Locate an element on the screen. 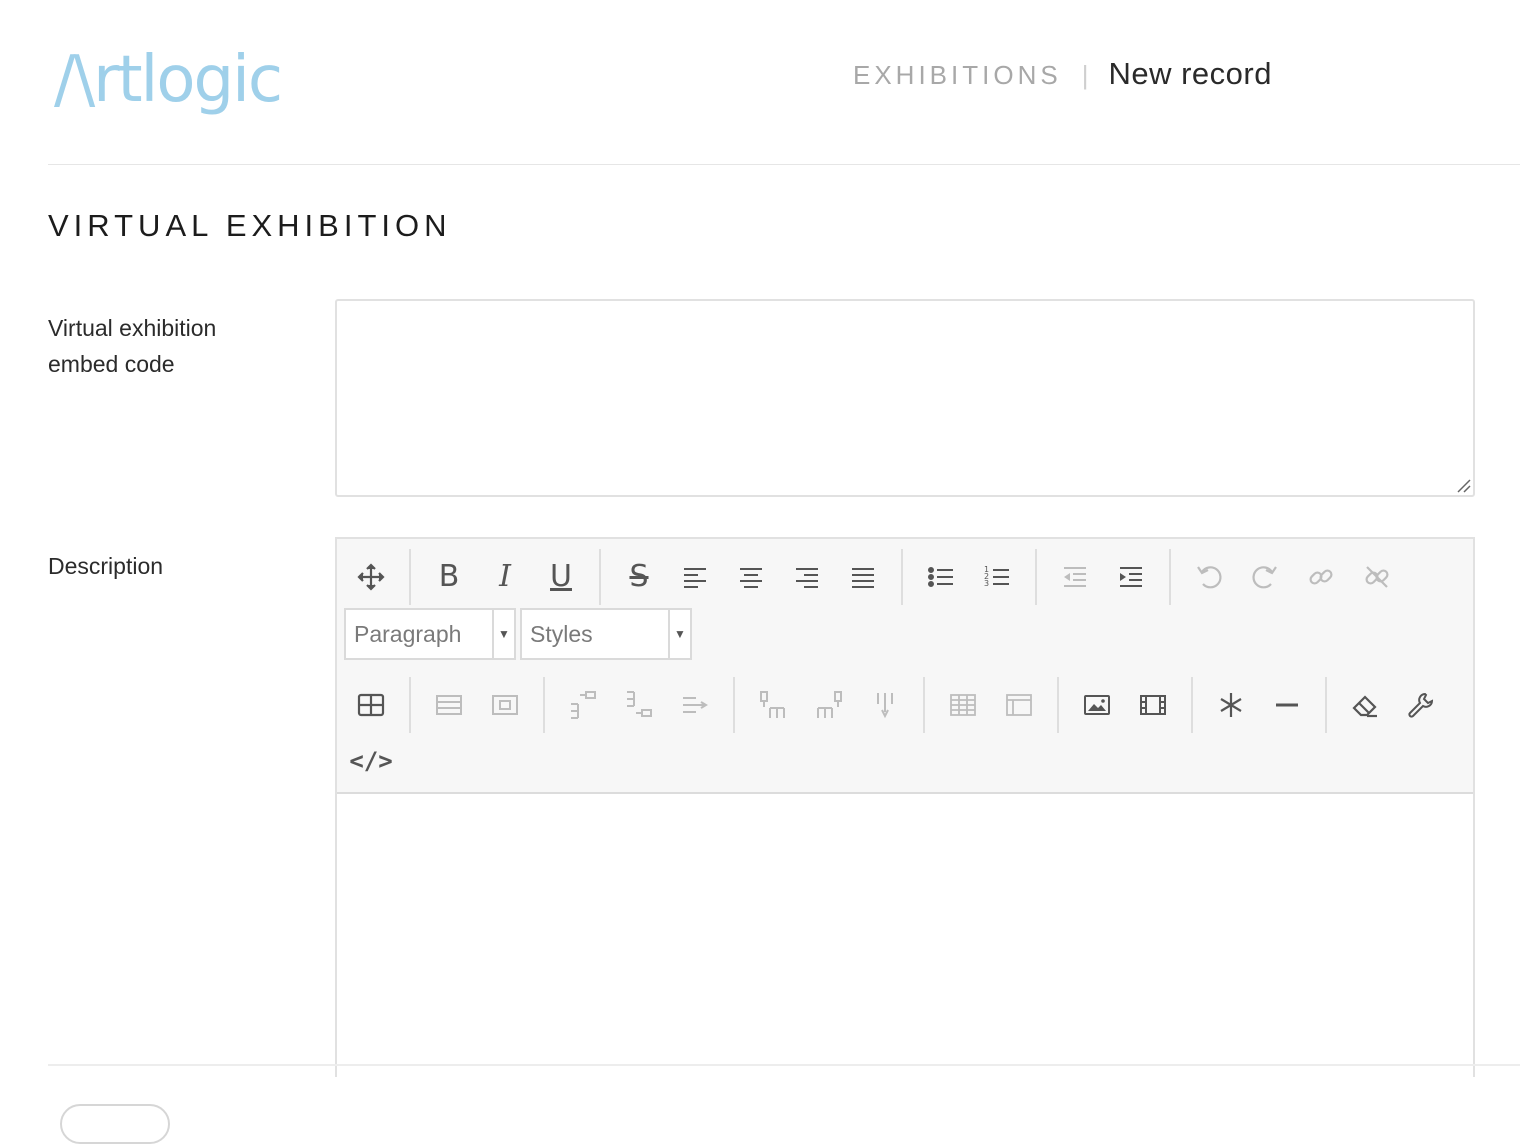 The image size is (1520, 1144). insert-row-before-icon is located at coordinates (583, 705).